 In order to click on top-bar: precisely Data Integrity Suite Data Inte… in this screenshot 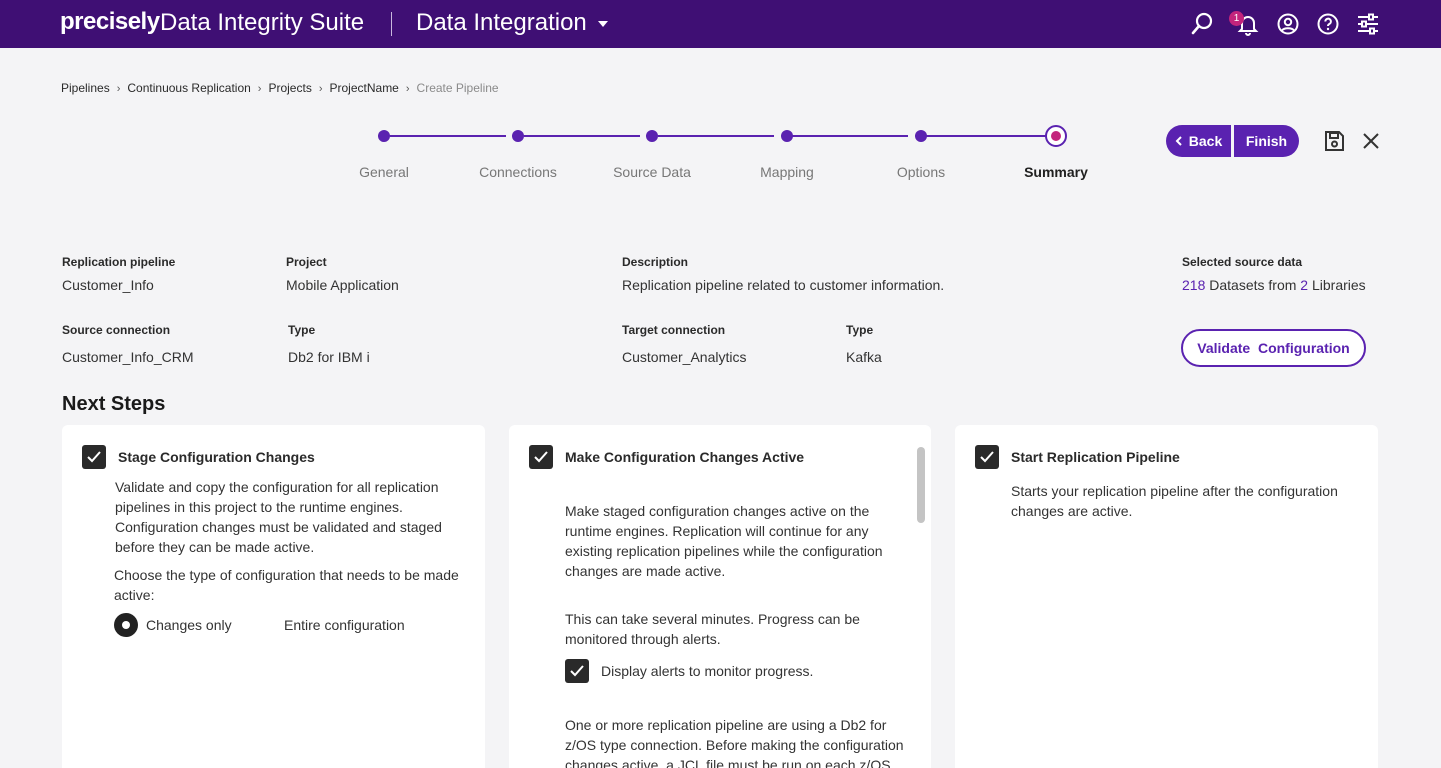, I will do `click(720, 24)`.